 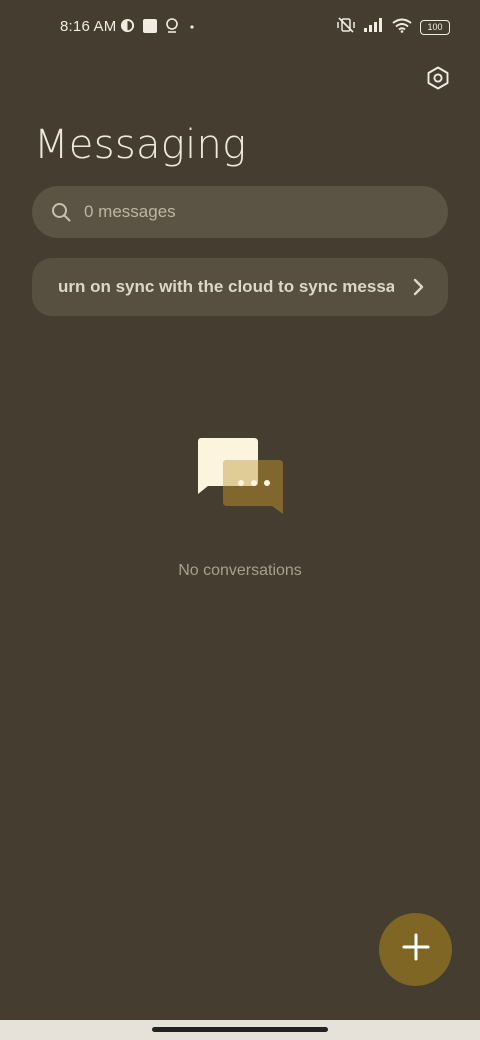 What do you see at coordinates (240, 28) in the screenshot?
I see `status-bar: 8:16 AM 100` at bounding box center [240, 28].